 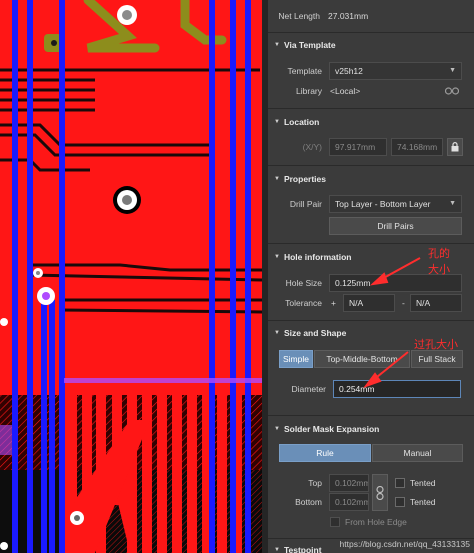 What do you see at coordinates (392, 323) in the screenshot?
I see `annotation-arrows` at bounding box center [392, 323].